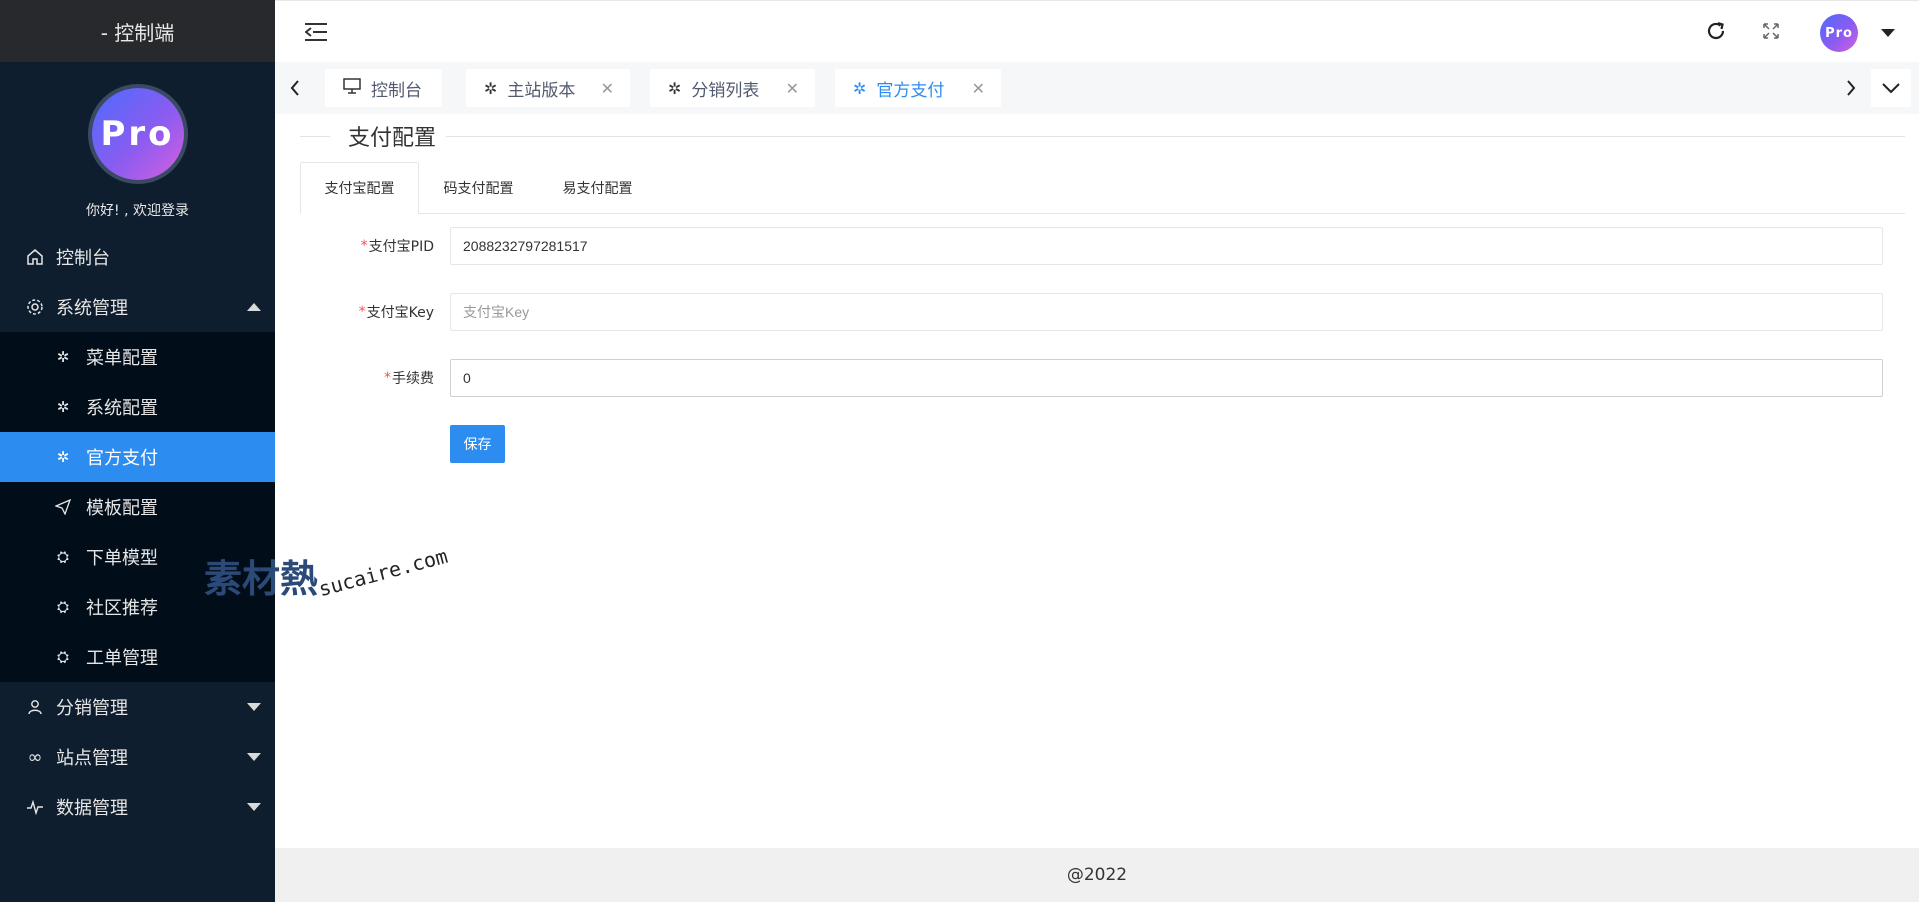  I want to click on form-row-pid: * 支付宝PID, so click(1102, 246).